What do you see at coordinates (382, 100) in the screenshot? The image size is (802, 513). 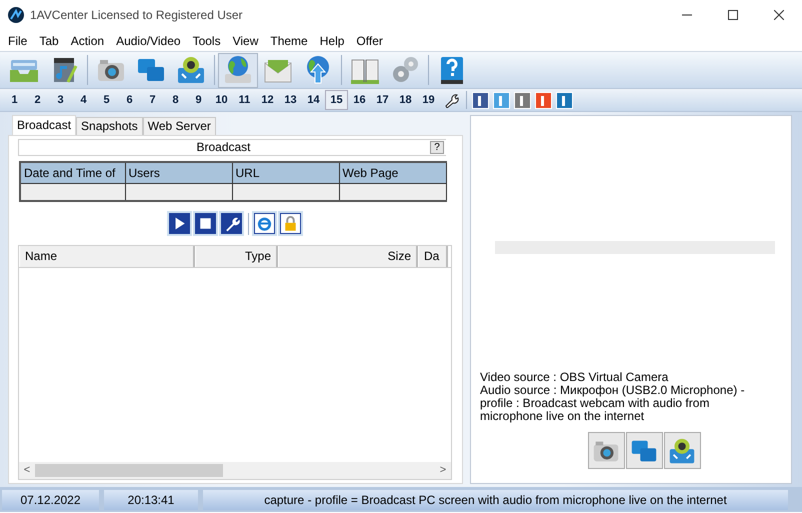 I see `number-button: 17` at bounding box center [382, 100].